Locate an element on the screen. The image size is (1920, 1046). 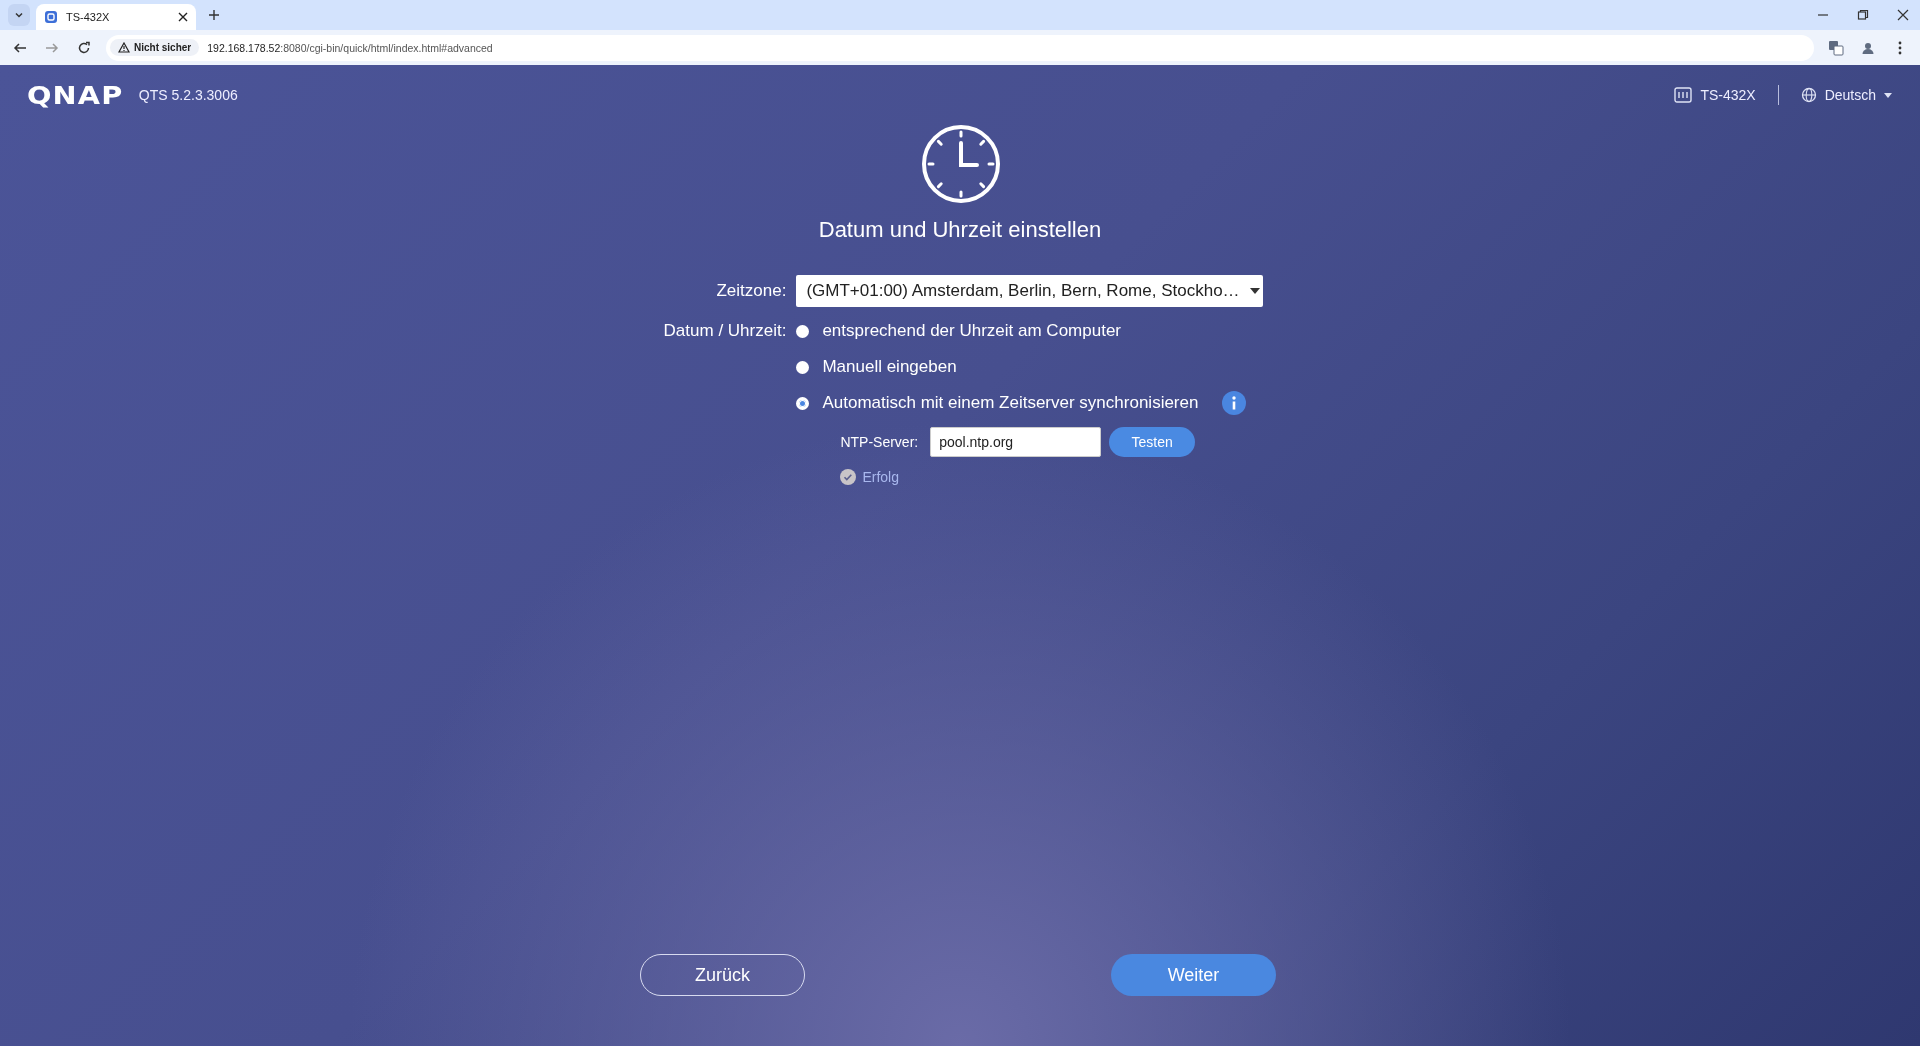
next-button: Weiter is located at coordinates (1193, 975).